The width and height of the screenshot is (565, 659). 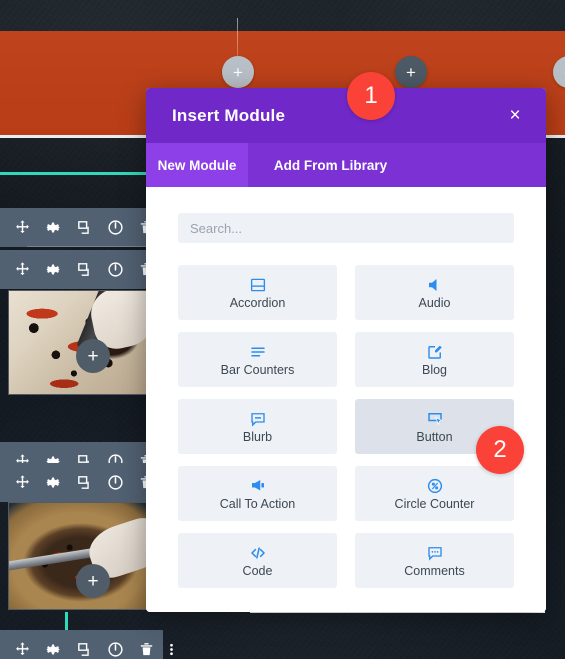 I want to click on tab-add-from-library: Add From Library, so click(x=330, y=165).